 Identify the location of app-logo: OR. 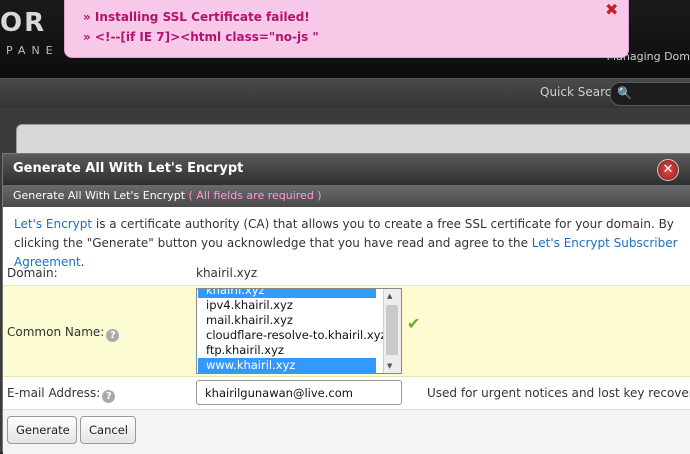
(23, 23).